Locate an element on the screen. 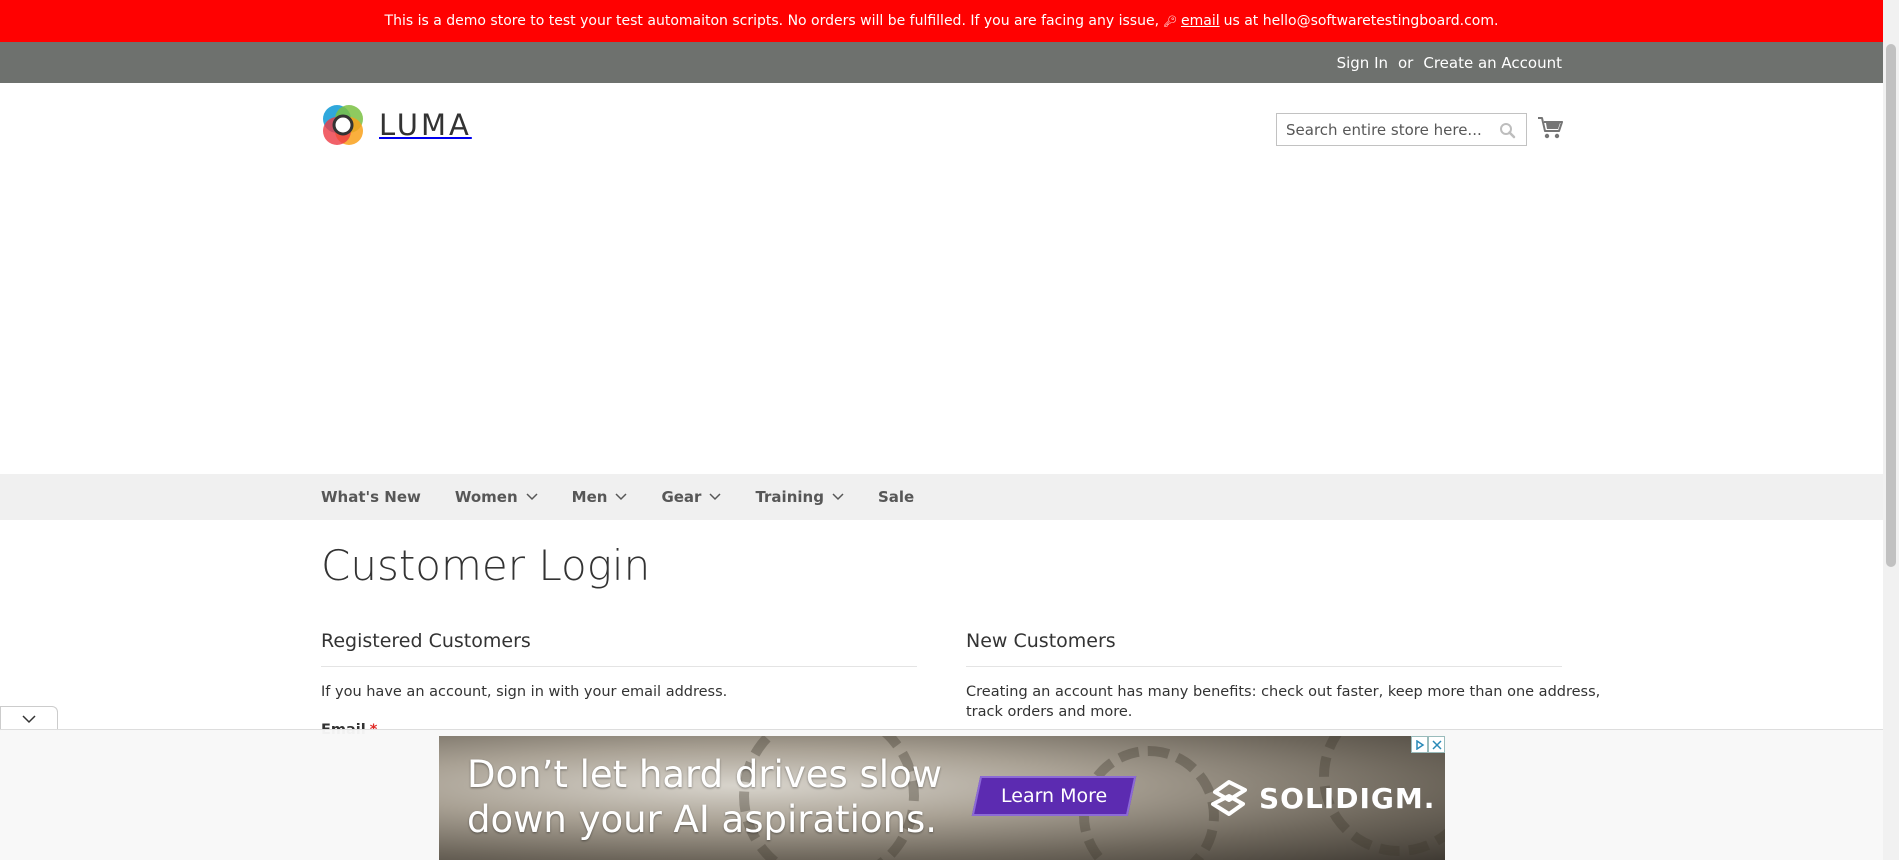 This screenshot has height=860, width=1899. search-box is located at coordinates (1401, 129).